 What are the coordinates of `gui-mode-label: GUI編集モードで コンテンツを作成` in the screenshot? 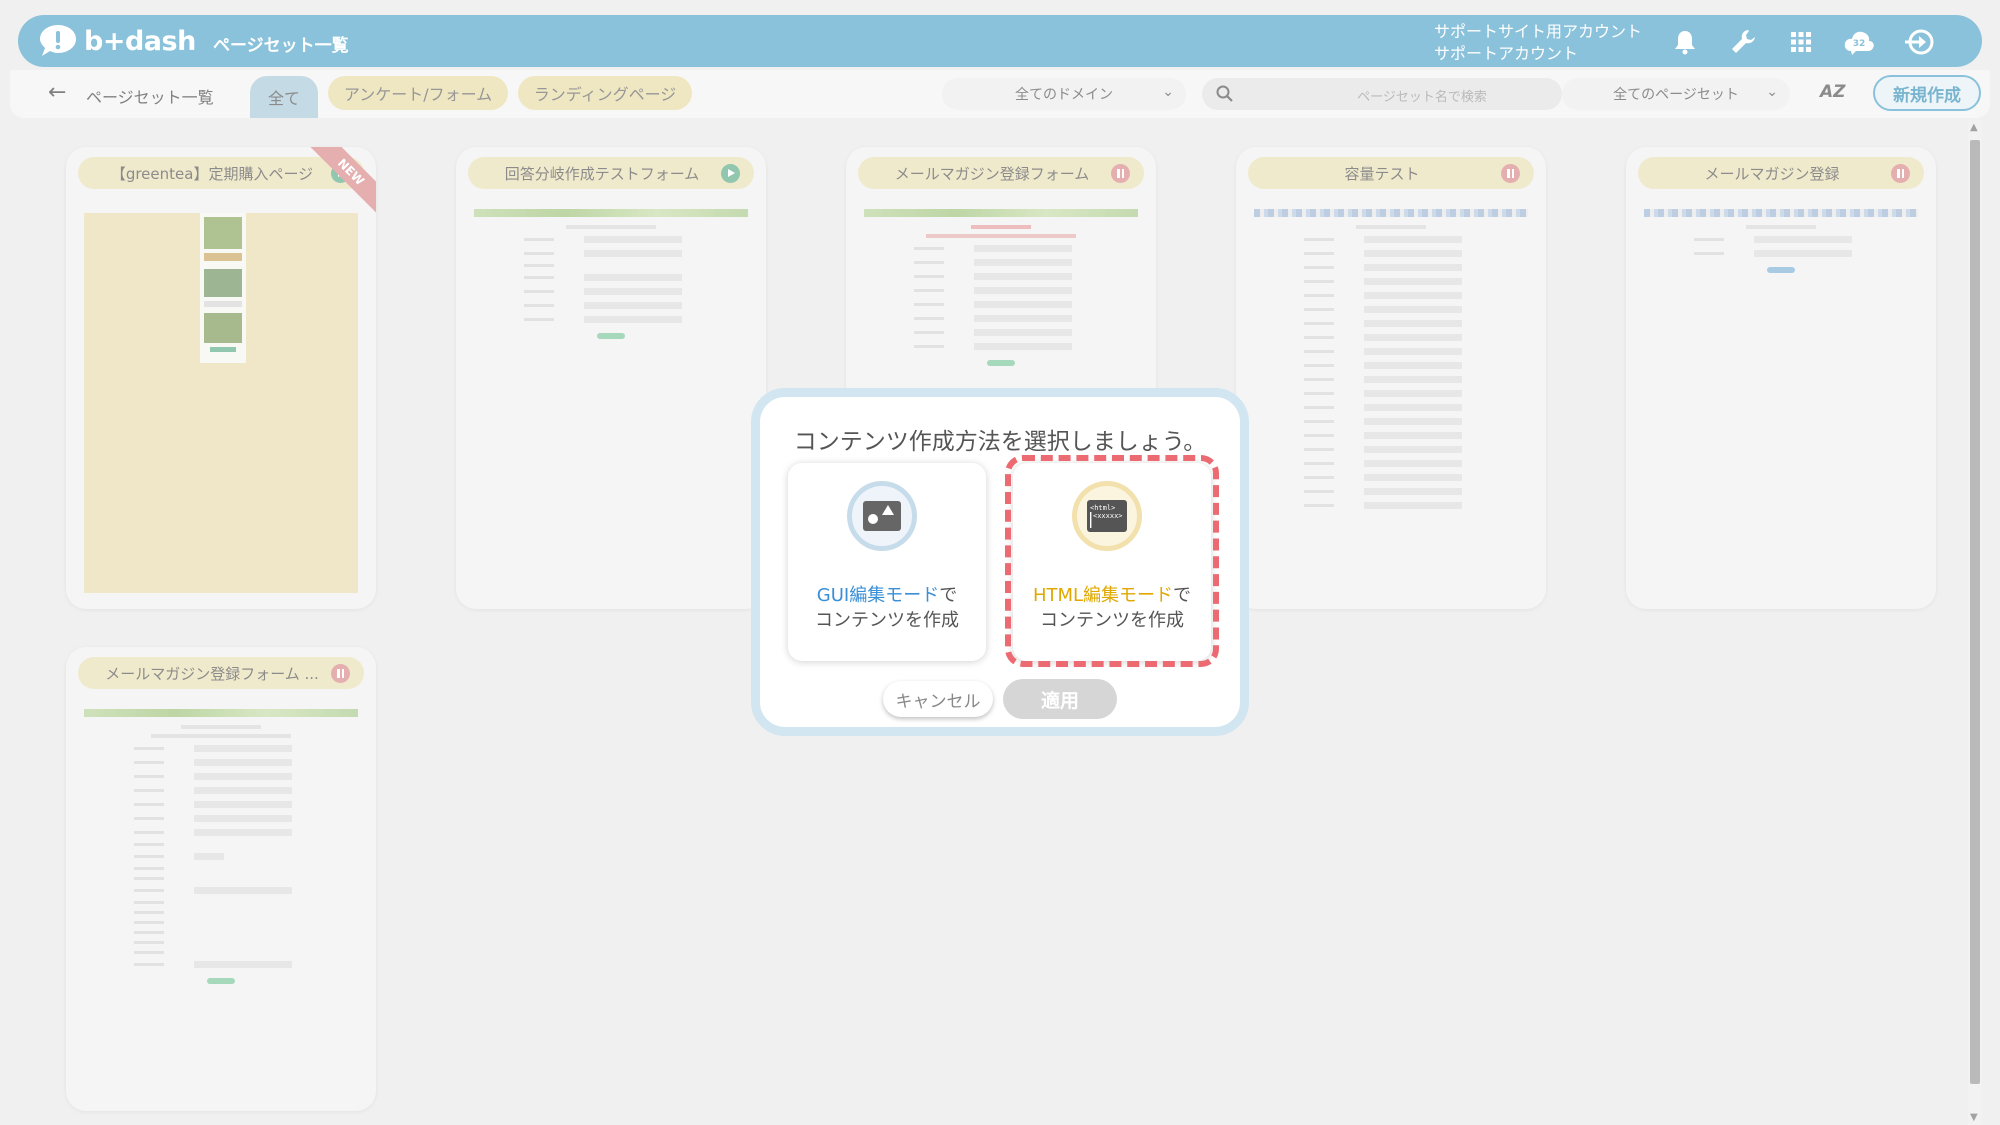 It's located at (887, 608).